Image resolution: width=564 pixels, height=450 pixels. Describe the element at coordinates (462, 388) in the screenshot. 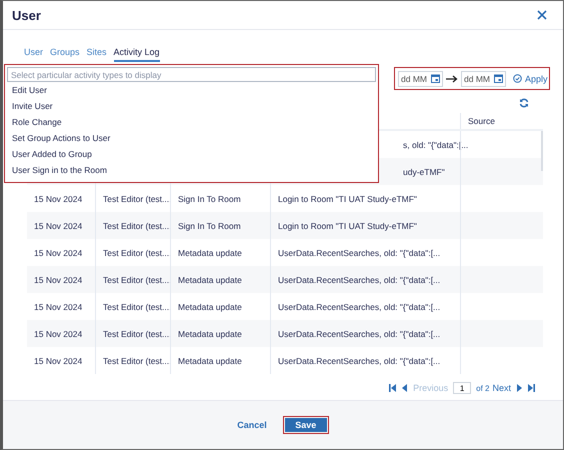

I see `page-field: 1` at that location.